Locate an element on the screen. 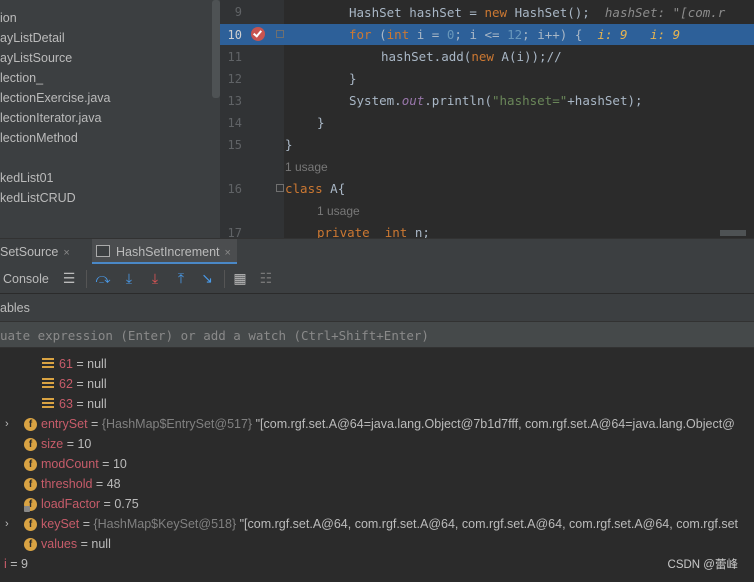 The height and width of the screenshot is (582, 754). debug-tab-bar: SetSource × HashSetIncrement × is located at coordinates (377, 251).